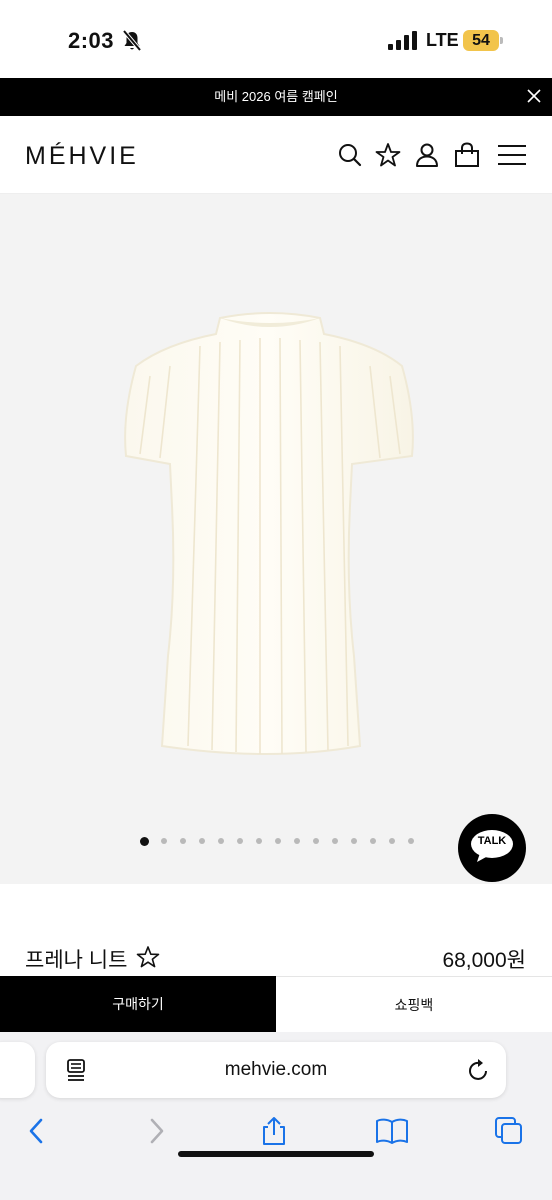  Describe the element at coordinates (509, 1131) in the screenshot. I see `tabs-icon` at that location.